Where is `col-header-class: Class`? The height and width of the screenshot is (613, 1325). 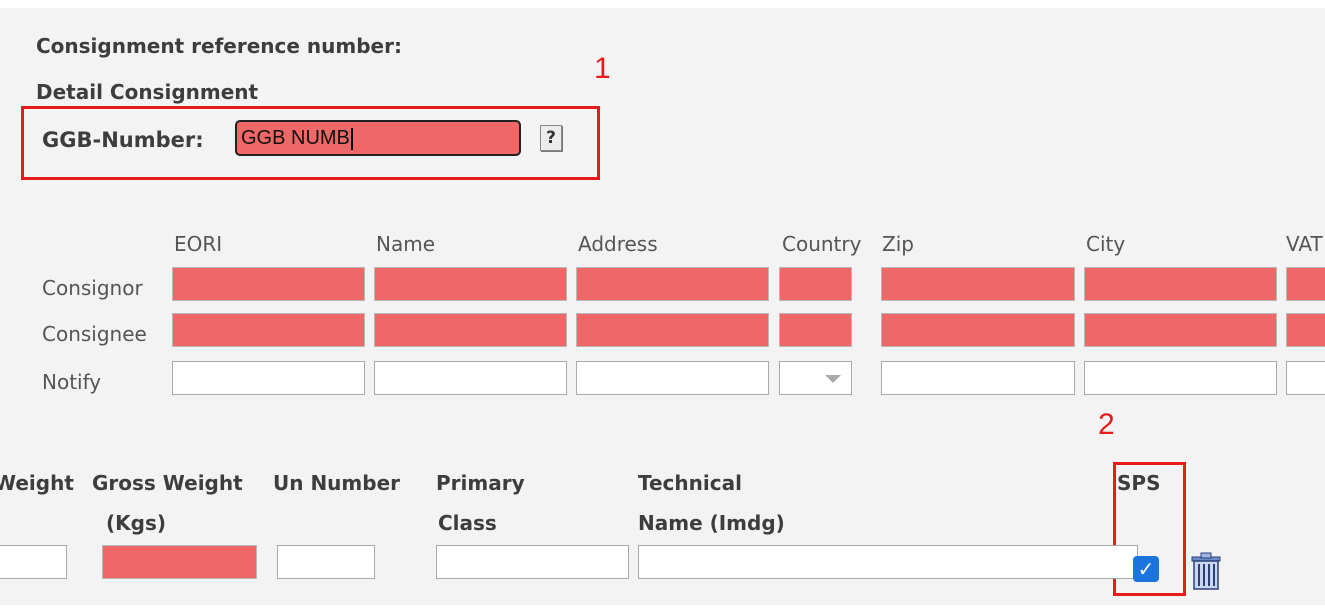
col-header-class: Class is located at coordinates (467, 523).